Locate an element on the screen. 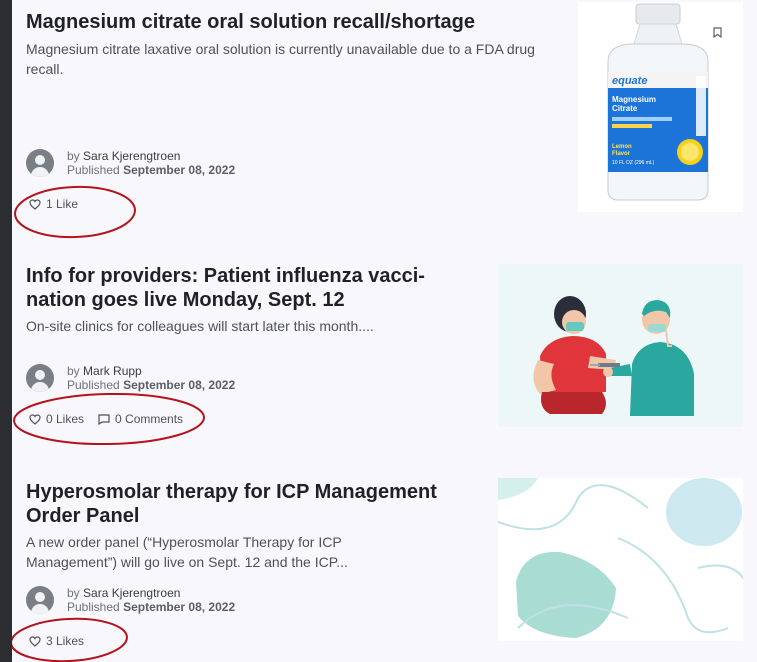 The width and height of the screenshot is (757, 662). abstract-teal-shapes-image is located at coordinates (620, 559).